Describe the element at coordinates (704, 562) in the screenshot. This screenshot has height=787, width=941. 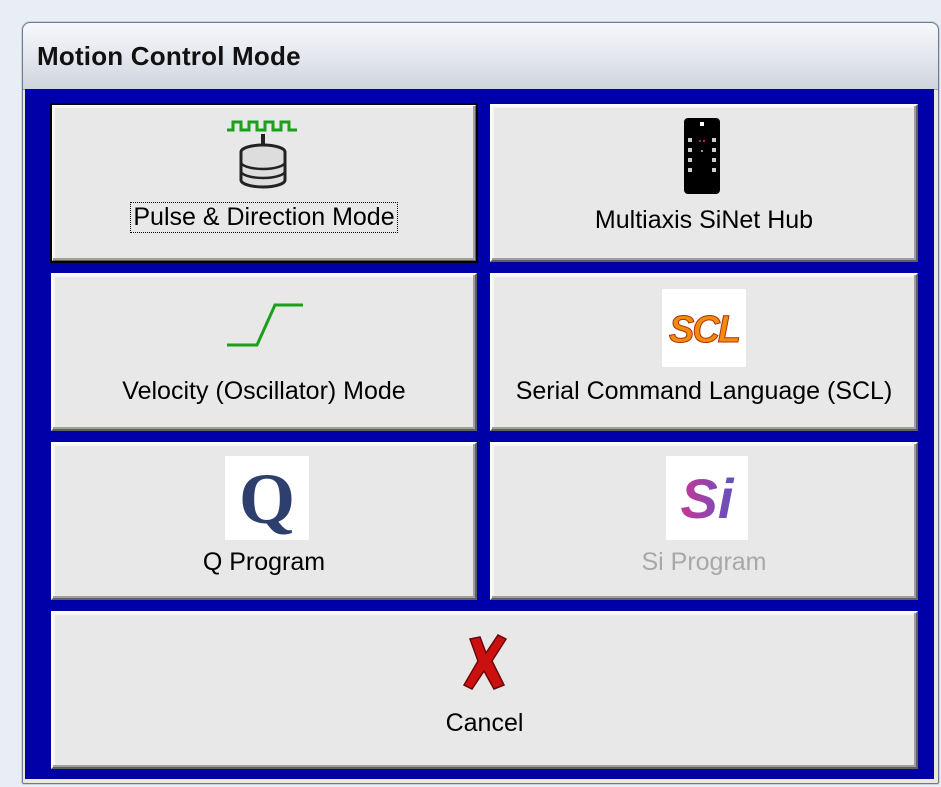
I see `si-program-label: Si Program` at that location.